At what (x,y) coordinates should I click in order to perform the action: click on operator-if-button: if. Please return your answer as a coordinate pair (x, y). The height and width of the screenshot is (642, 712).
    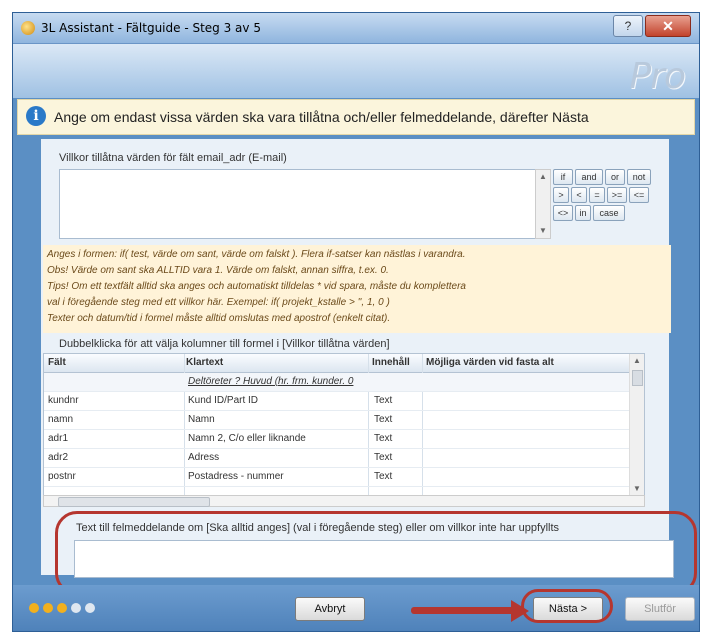
    Looking at the image, I should click on (563, 177).